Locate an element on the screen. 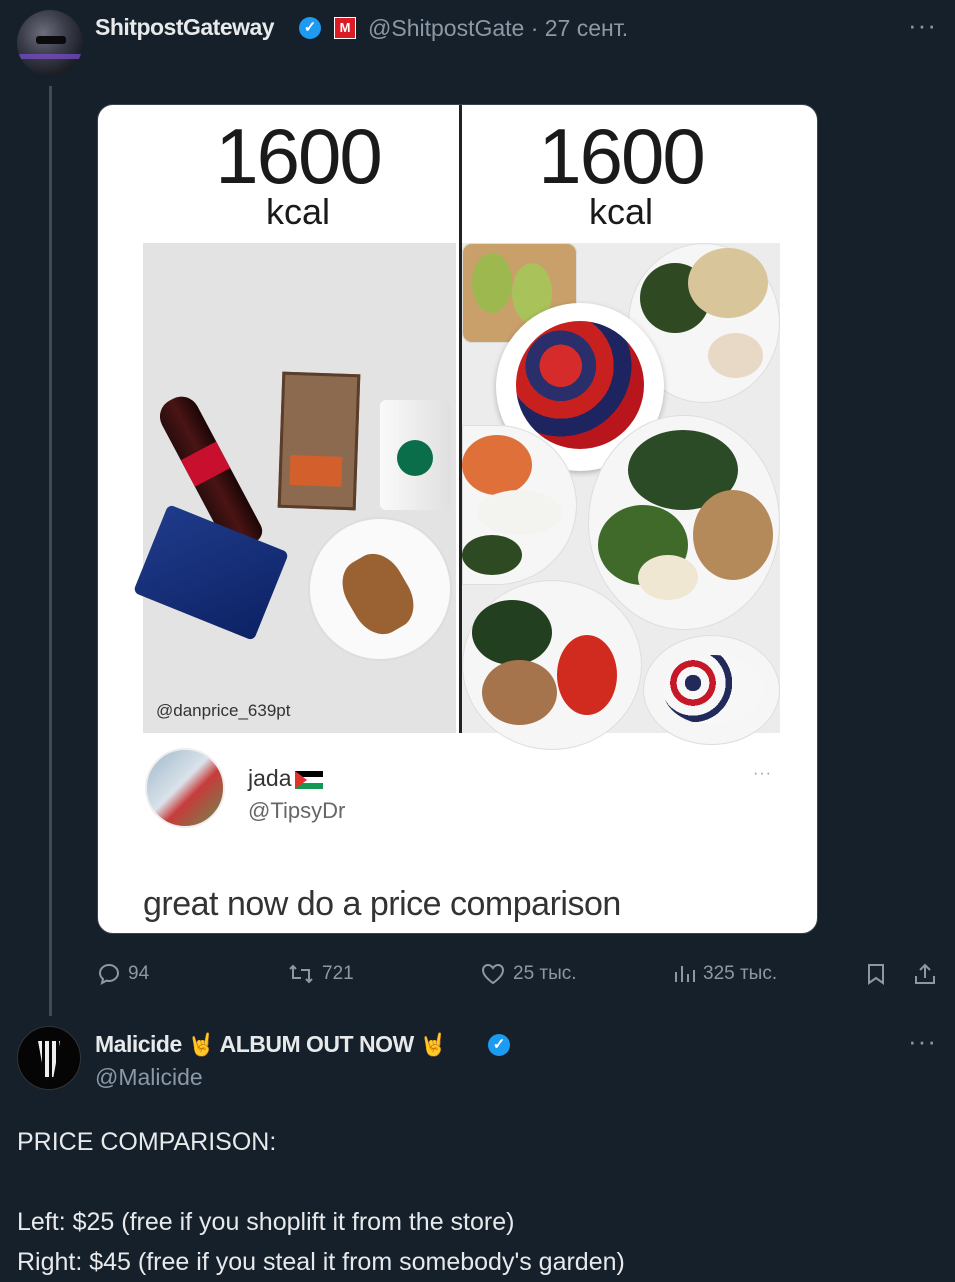 The image size is (955, 1282). left-kcal-unit: kcal is located at coordinates (298, 211).